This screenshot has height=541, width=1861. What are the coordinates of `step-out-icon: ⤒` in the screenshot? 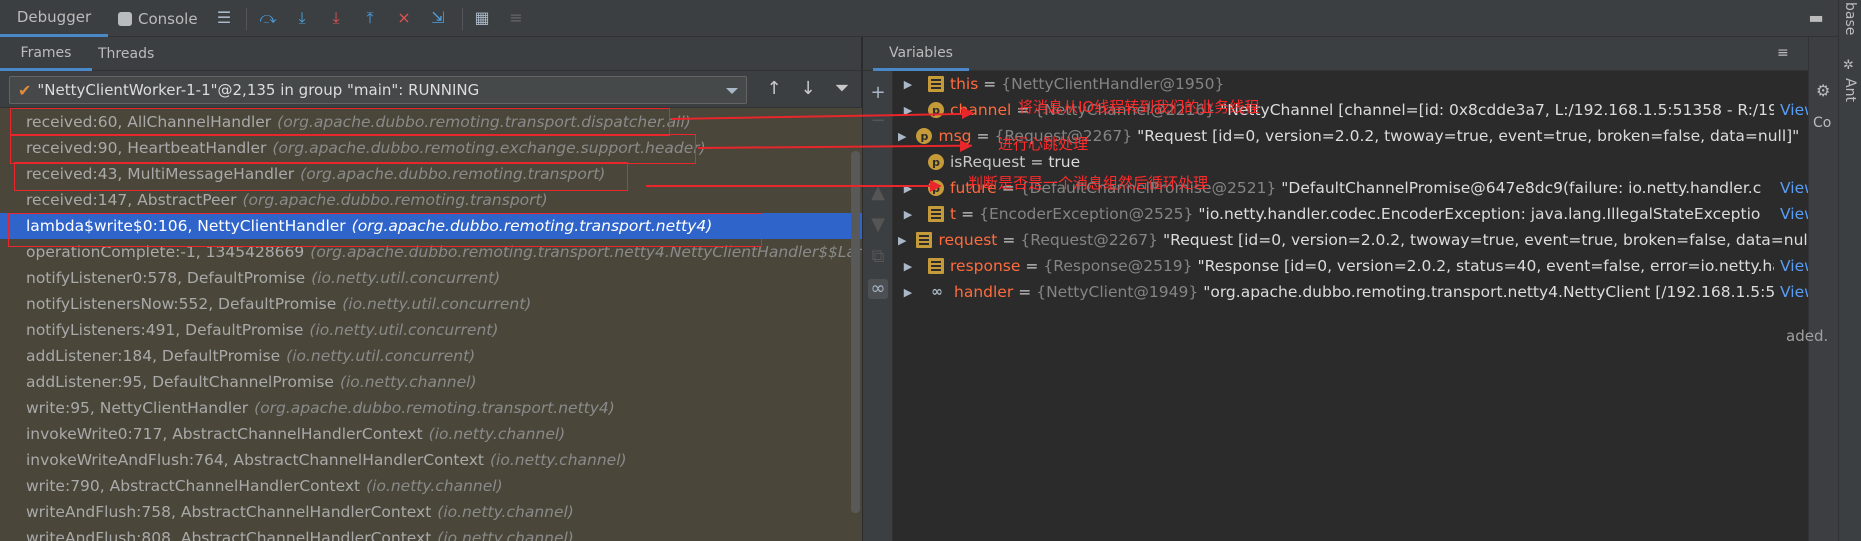 It's located at (370, 18).